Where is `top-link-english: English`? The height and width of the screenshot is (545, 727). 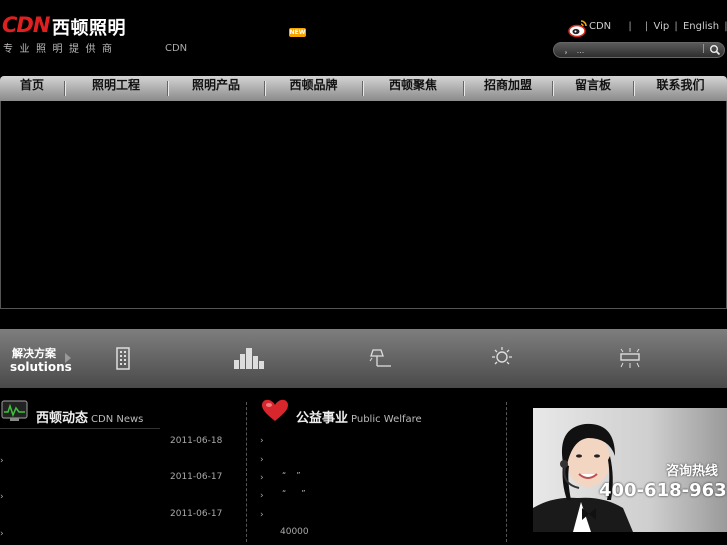 top-link-english: English is located at coordinates (701, 26).